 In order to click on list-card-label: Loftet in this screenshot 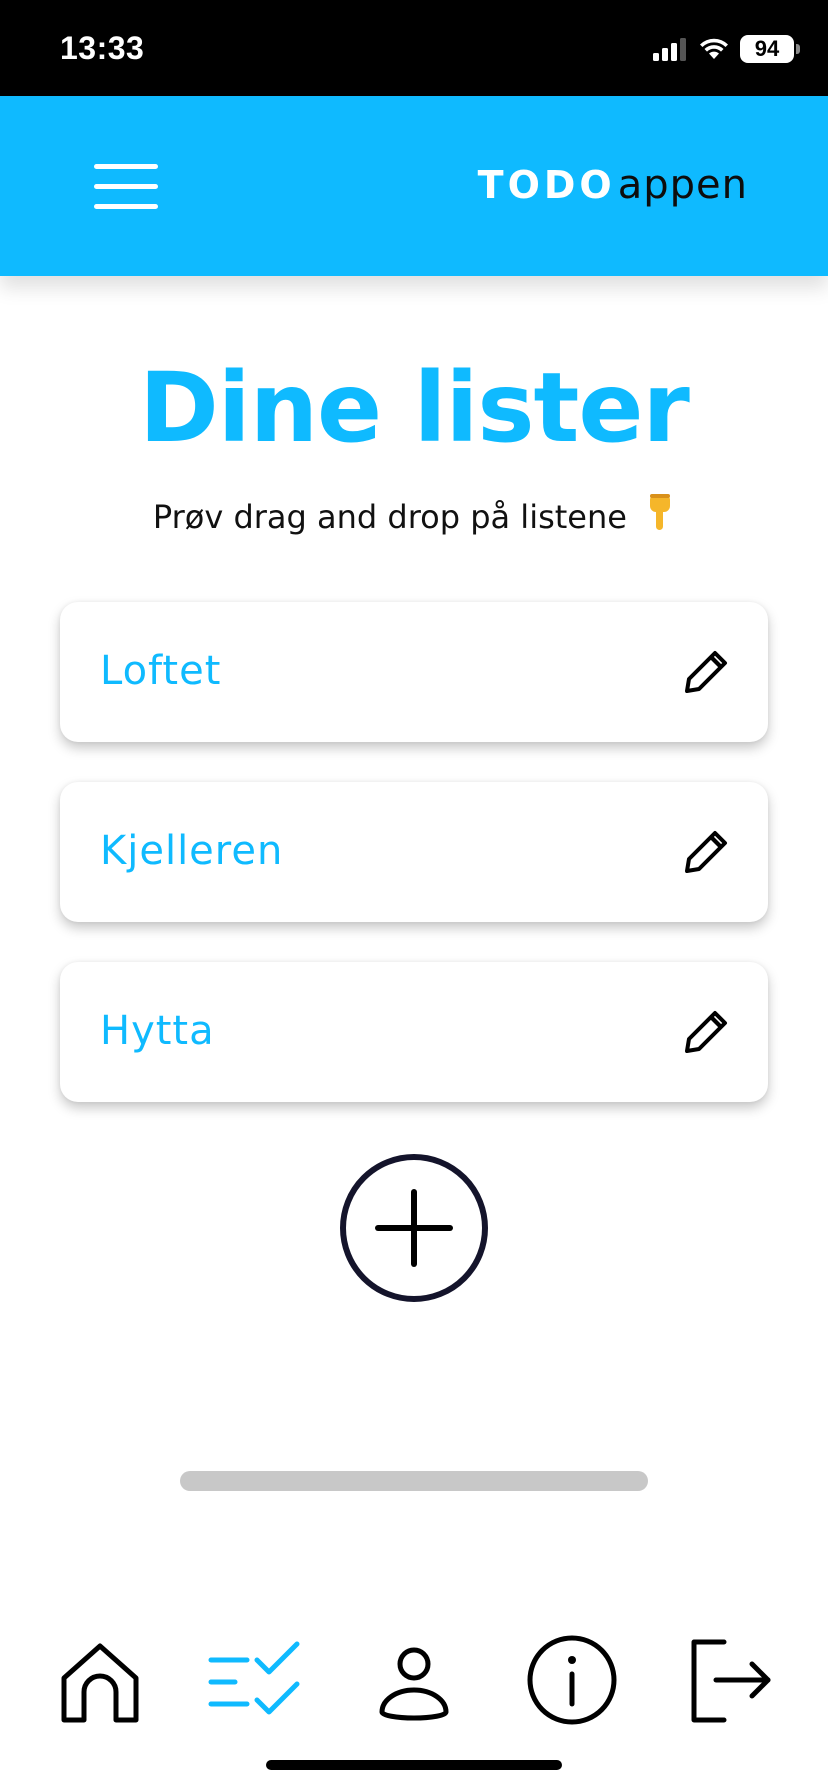, I will do `click(161, 671)`.